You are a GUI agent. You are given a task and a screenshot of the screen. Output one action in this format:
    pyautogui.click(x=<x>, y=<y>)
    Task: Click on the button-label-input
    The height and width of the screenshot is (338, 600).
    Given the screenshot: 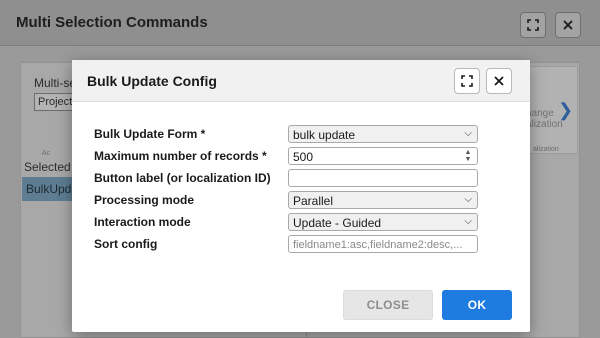 What is the action you would take?
    pyautogui.click(x=383, y=178)
    